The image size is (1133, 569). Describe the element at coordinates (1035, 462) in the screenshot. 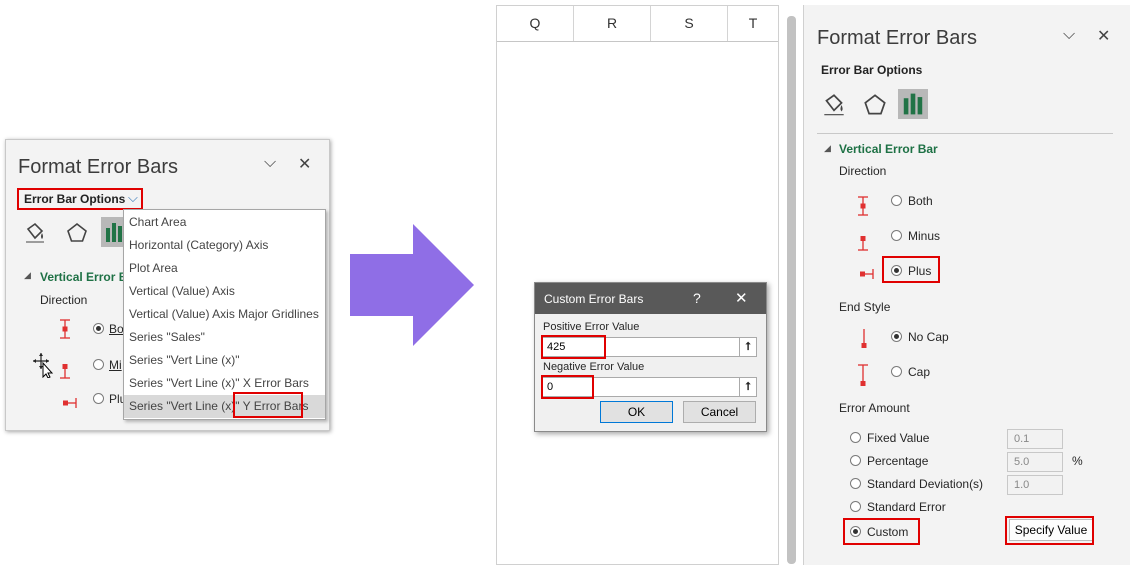

I see `percentage-input: 5.0` at that location.